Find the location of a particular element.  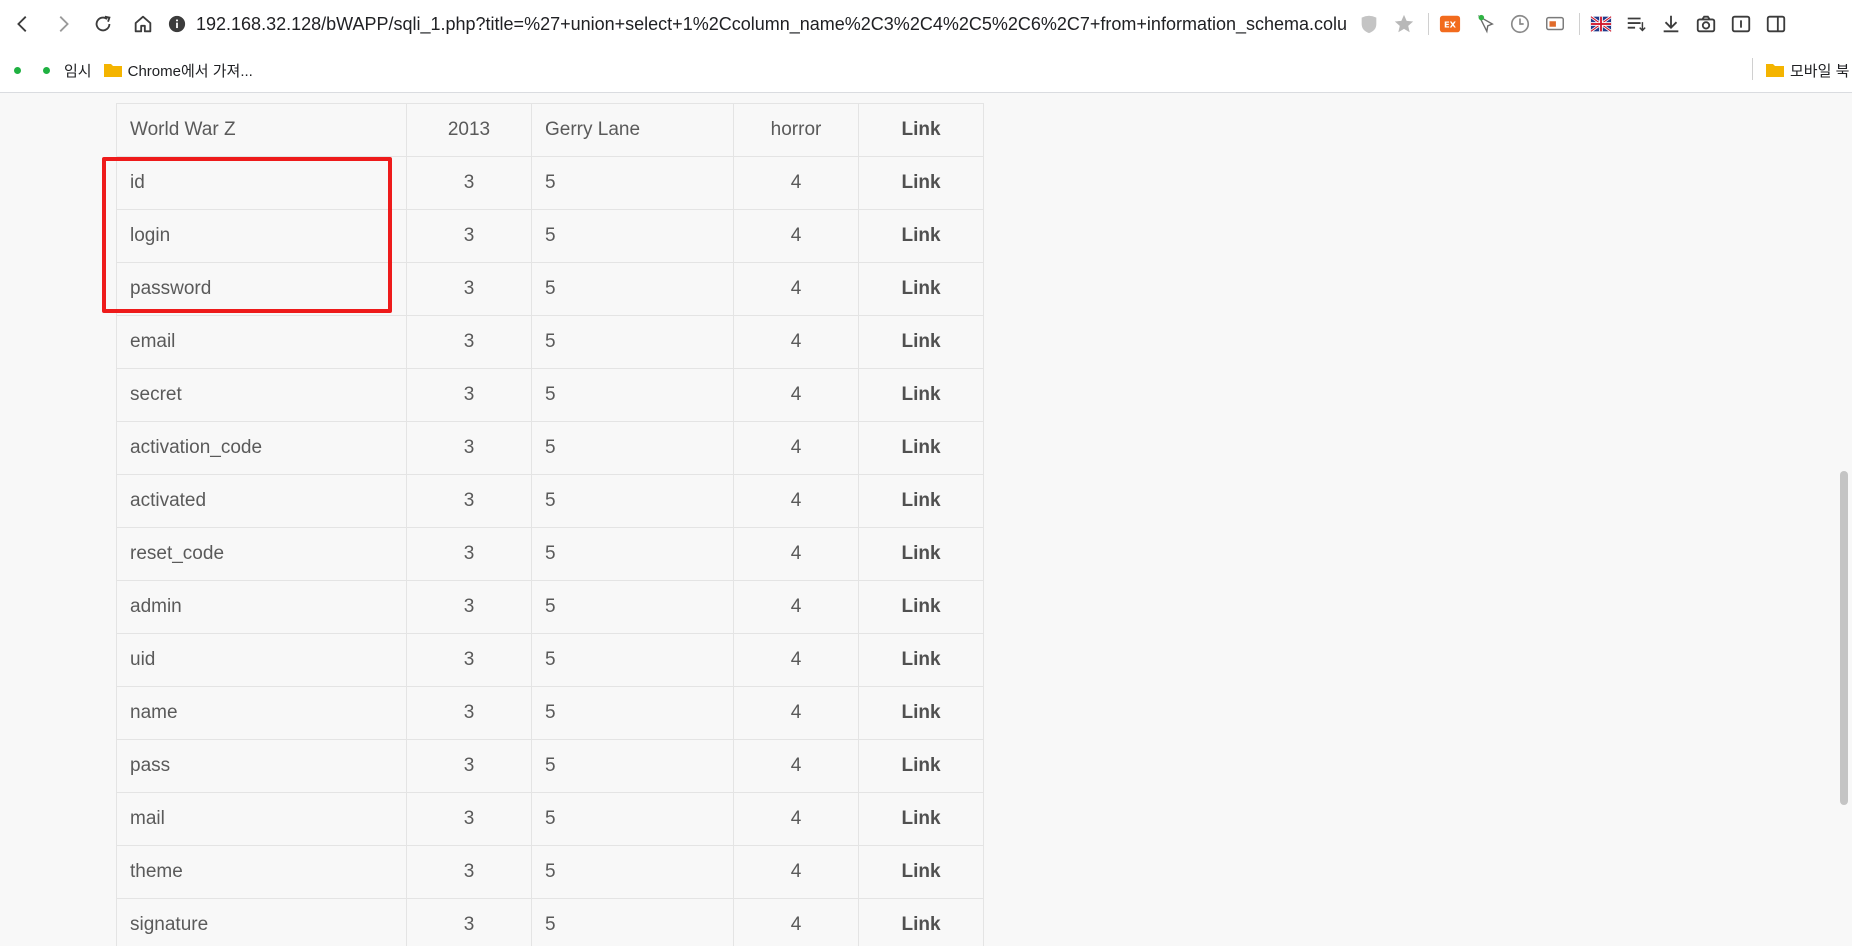

bookmarks-divider is located at coordinates (1752, 69).